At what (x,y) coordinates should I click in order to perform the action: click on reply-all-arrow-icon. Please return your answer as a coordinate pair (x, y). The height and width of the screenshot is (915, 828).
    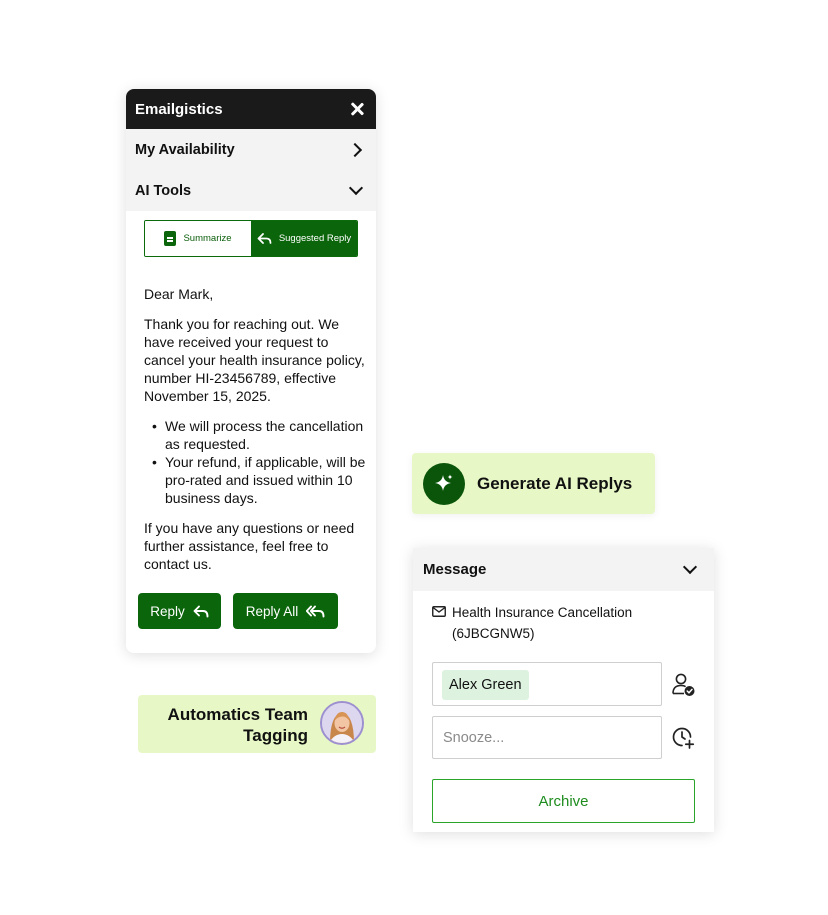
    Looking at the image, I should click on (315, 611).